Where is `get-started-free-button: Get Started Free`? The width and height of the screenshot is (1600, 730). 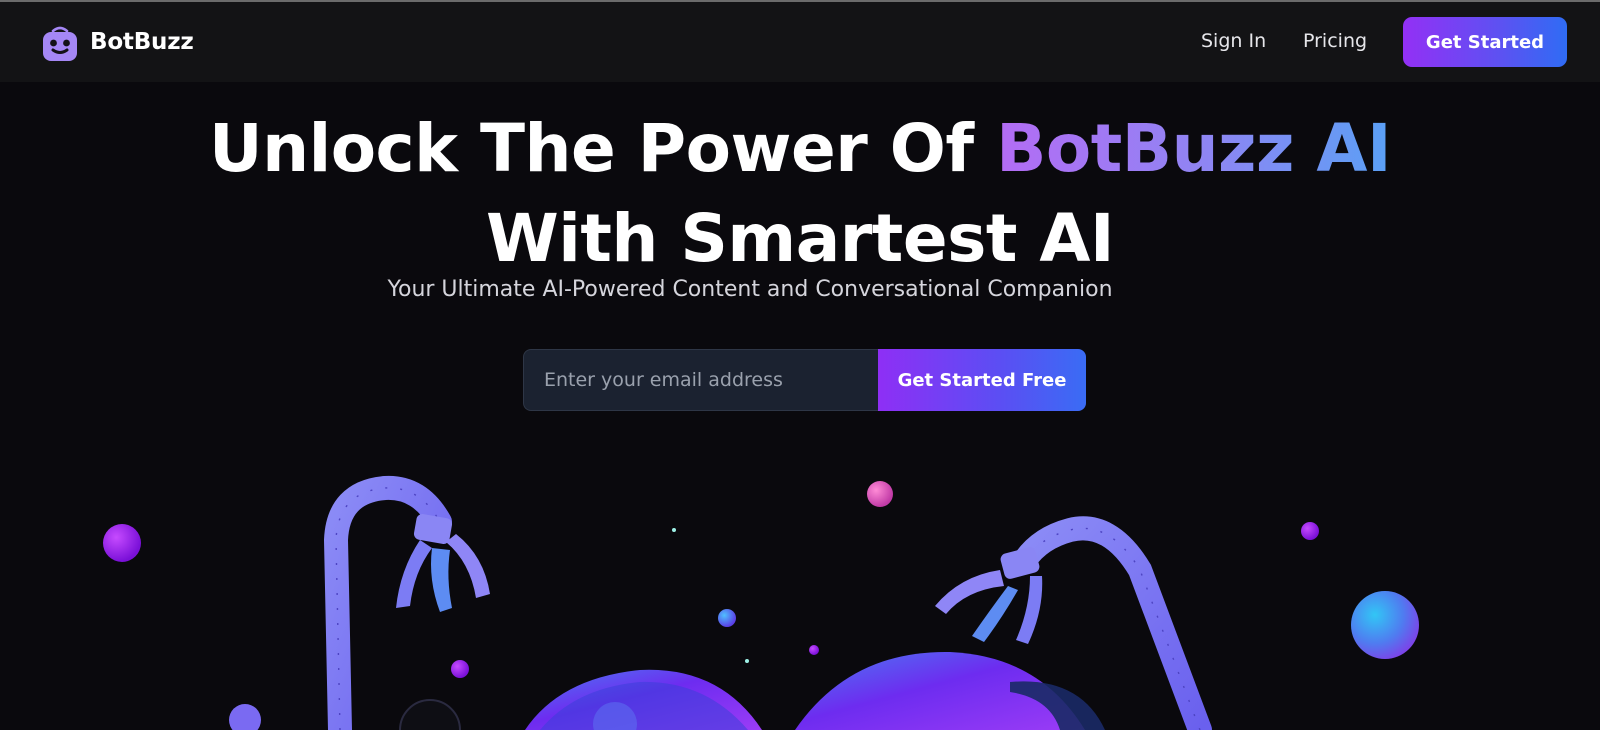
get-started-free-button: Get Started Free is located at coordinates (982, 380).